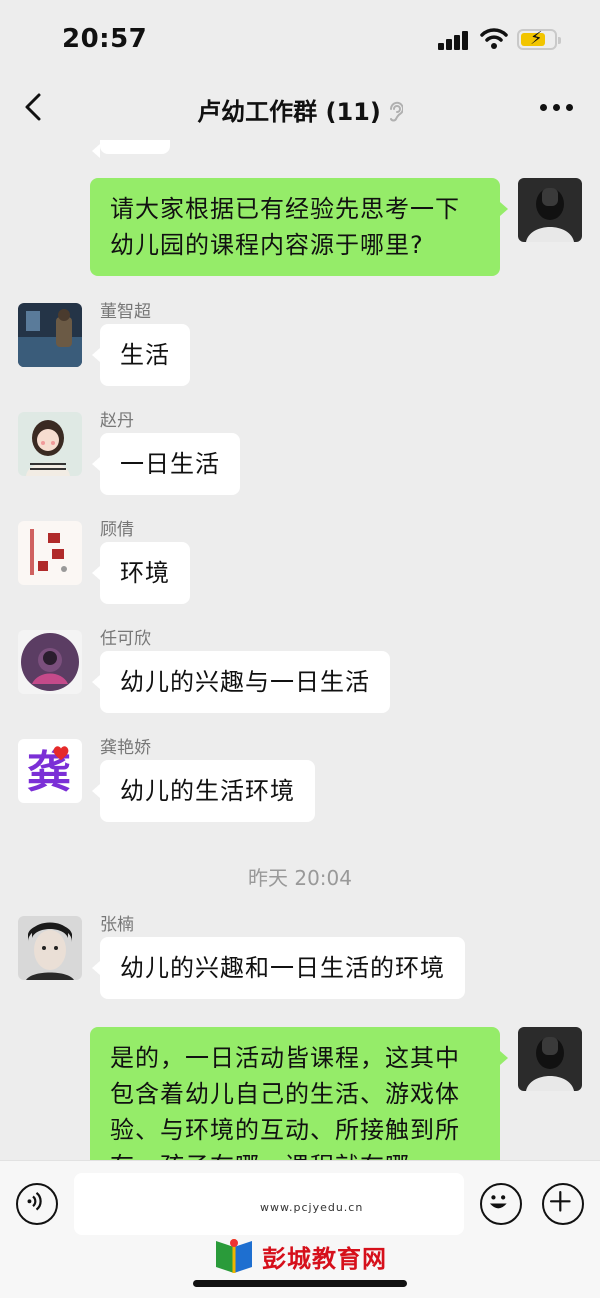 The height and width of the screenshot is (1298, 600). I want to click on watermark-text: 彭城教育网, so click(324, 1258).